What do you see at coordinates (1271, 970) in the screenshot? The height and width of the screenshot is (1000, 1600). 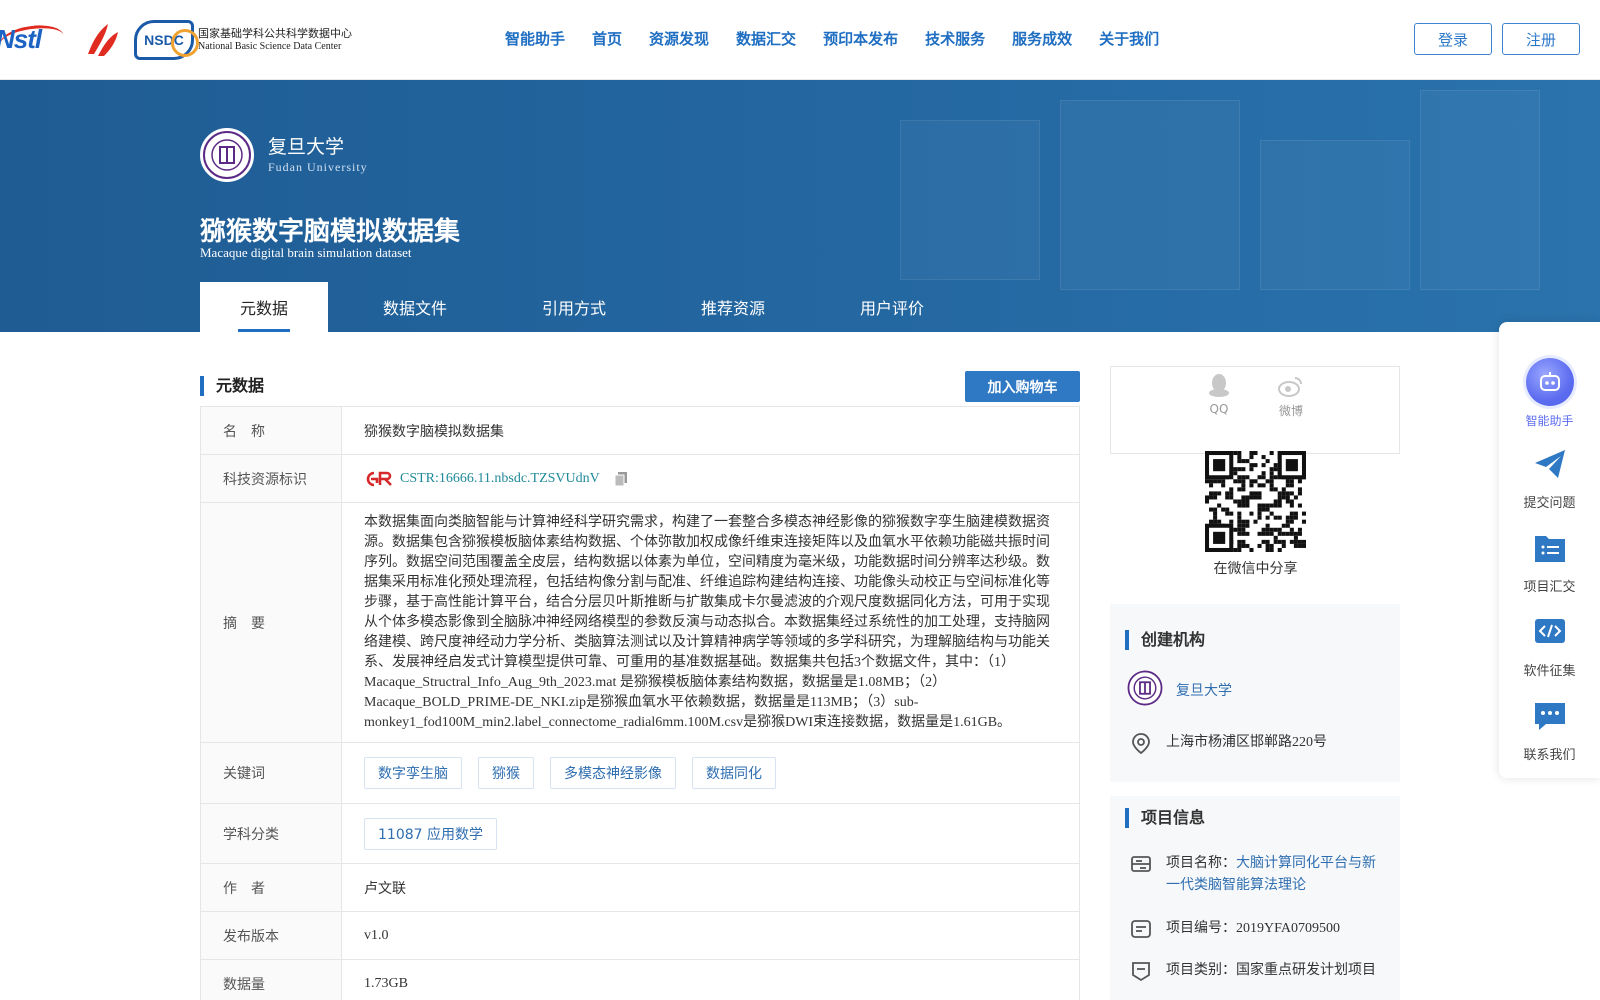 I see `project-category: 项目类别：国家重点研发计划项目` at bounding box center [1271, 970].